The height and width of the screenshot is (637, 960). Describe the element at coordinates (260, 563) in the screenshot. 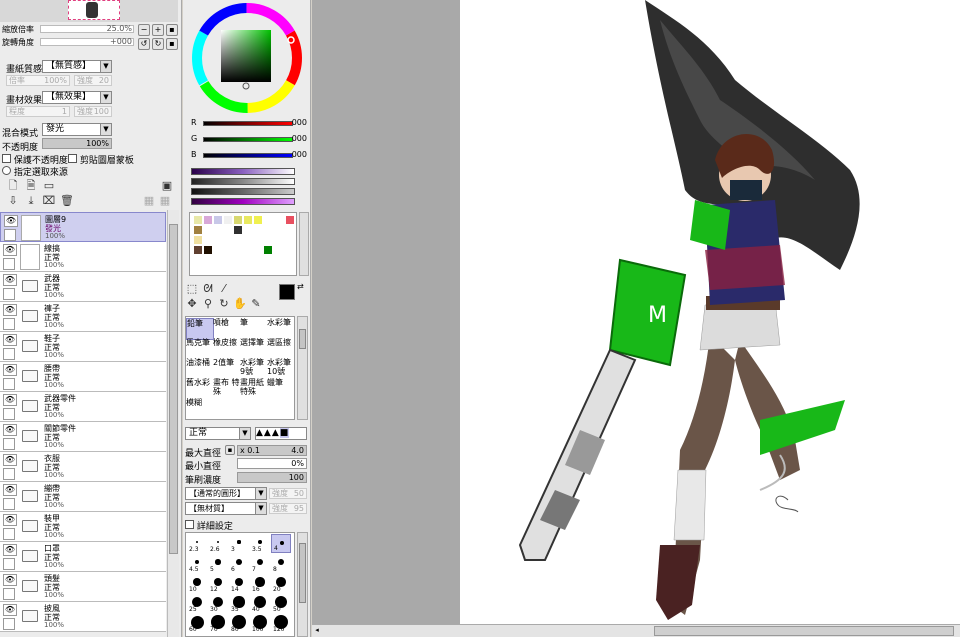

I see `brush-size-cell: 7` at that location.